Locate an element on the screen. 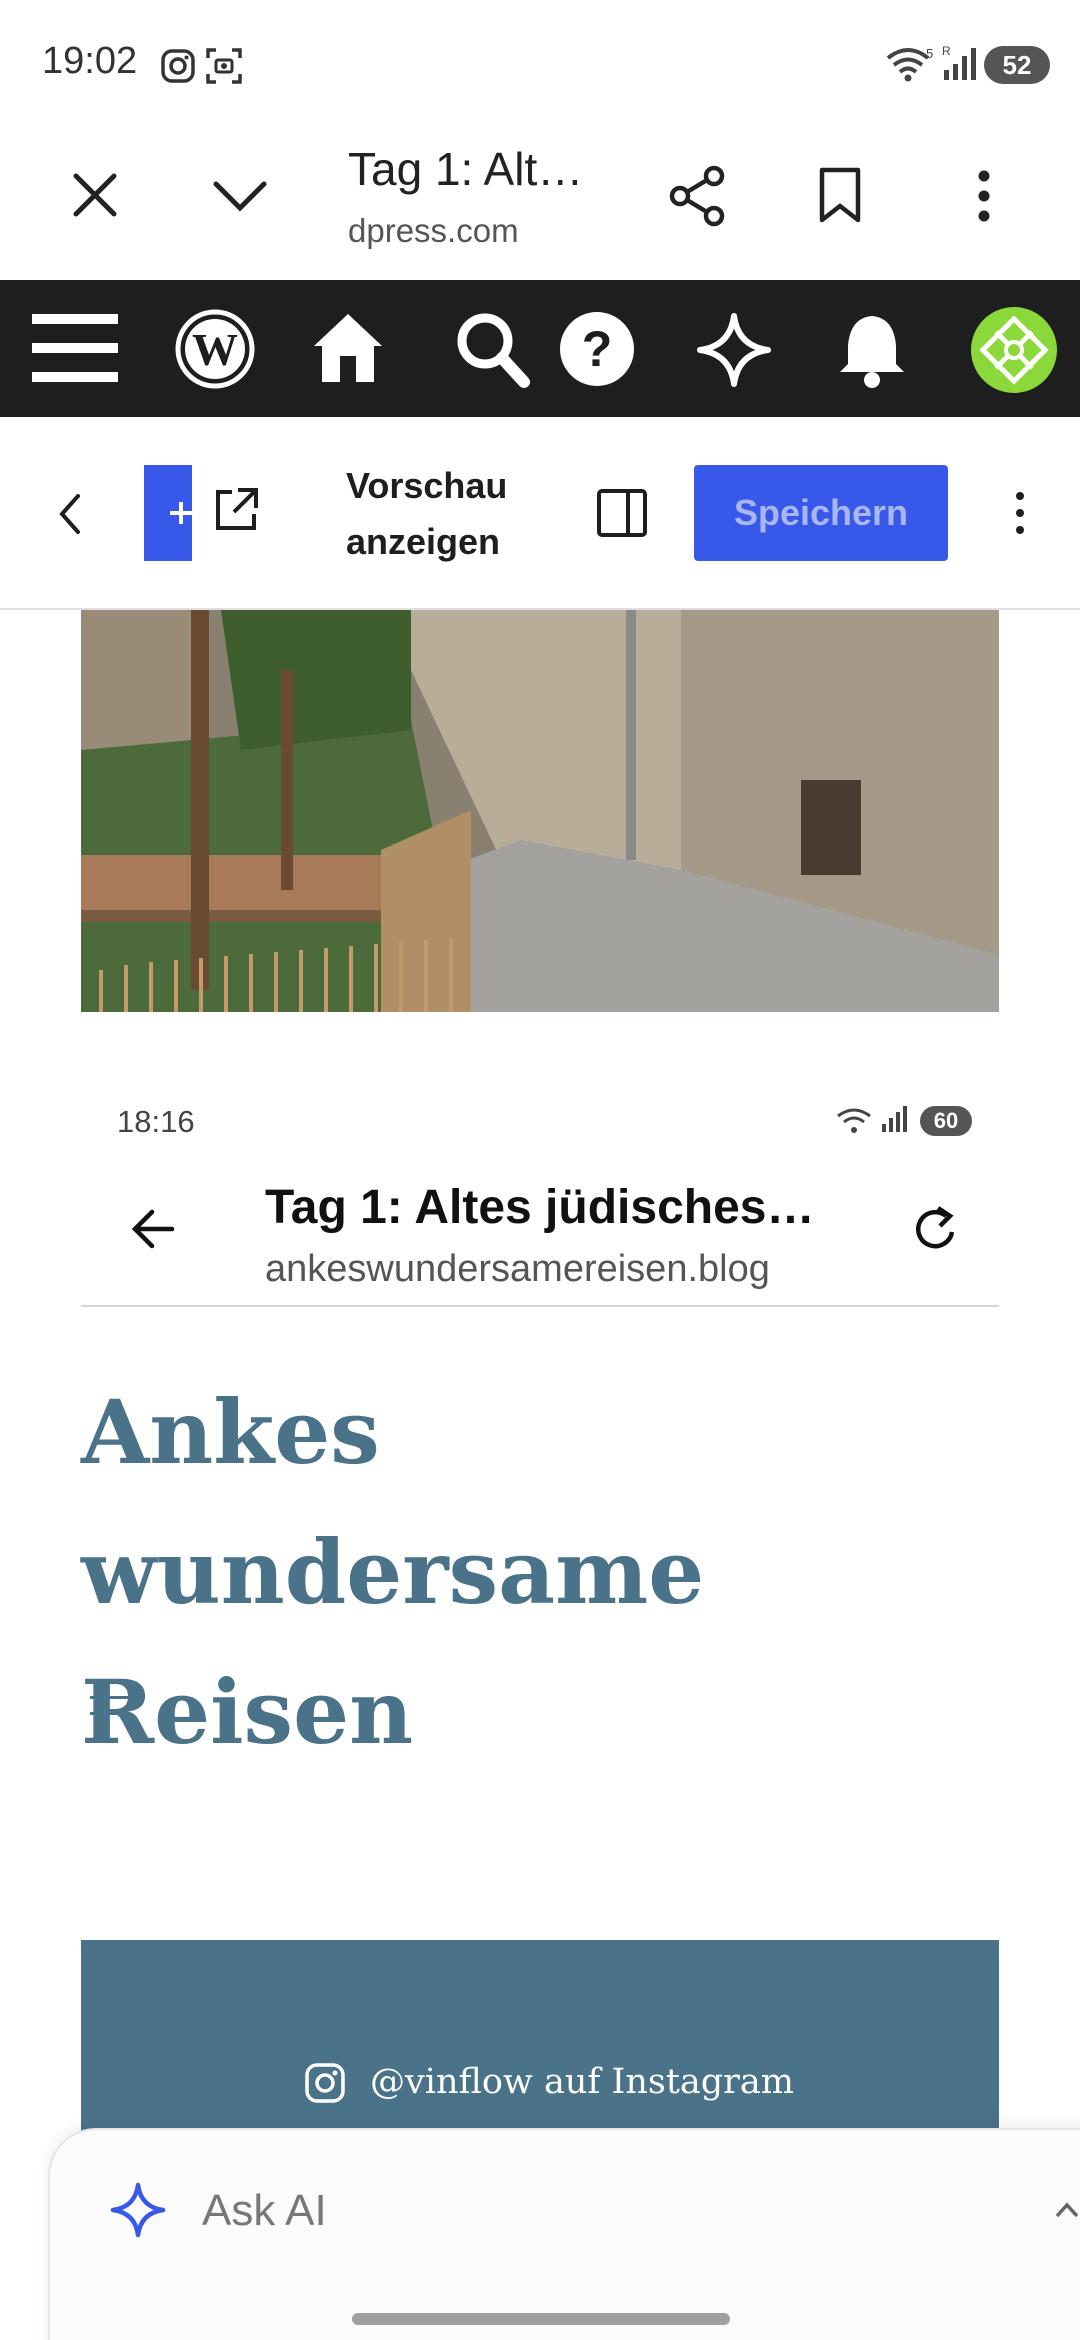 The image size is (1080, 2340). battery-indicator: 52 is located at coordinates (1017, 65).